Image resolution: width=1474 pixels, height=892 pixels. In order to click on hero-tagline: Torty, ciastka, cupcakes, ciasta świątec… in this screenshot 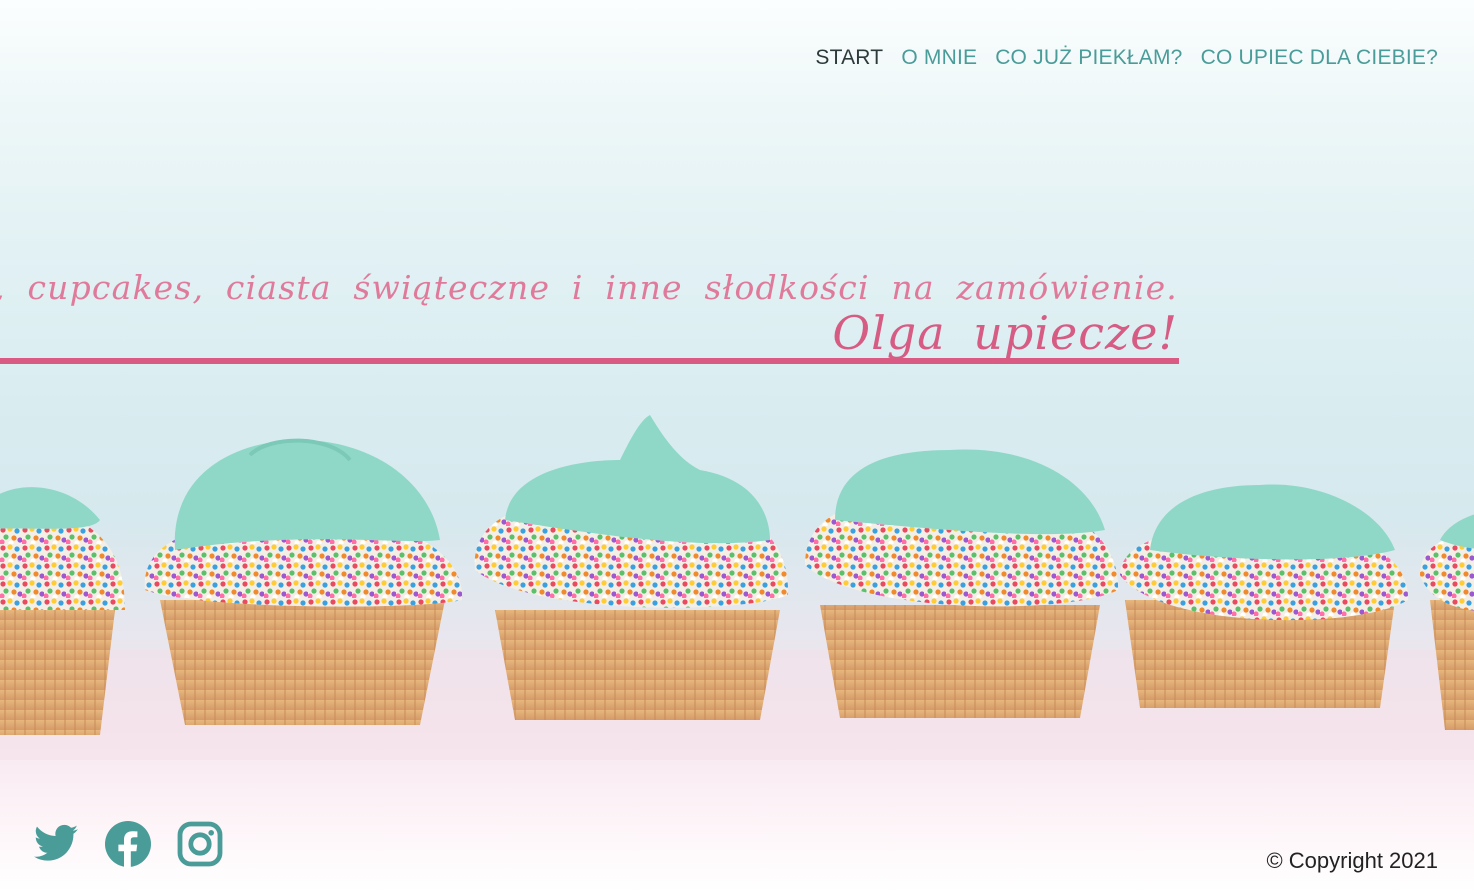, I will do `click(589, 287)`.